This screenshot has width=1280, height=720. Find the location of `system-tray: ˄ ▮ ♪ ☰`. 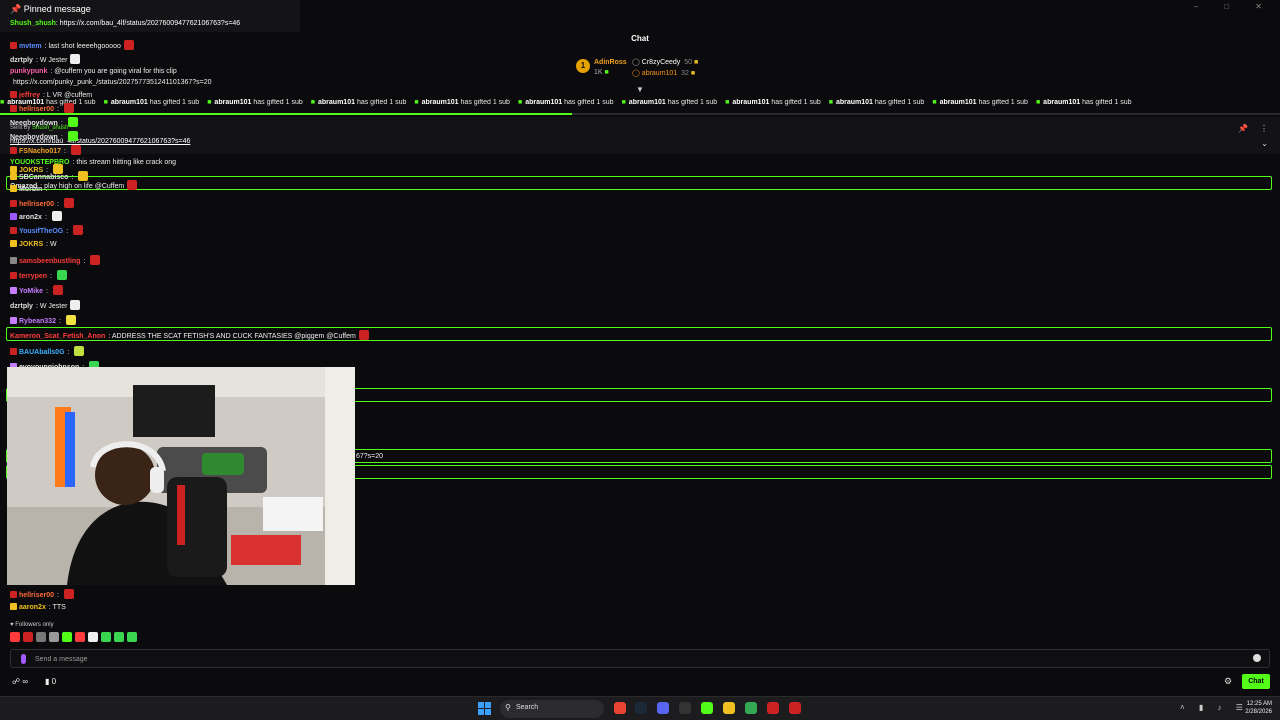

system-tray: ˄ ▮ ♪ ☰ is located at coordinates (1214, 707).